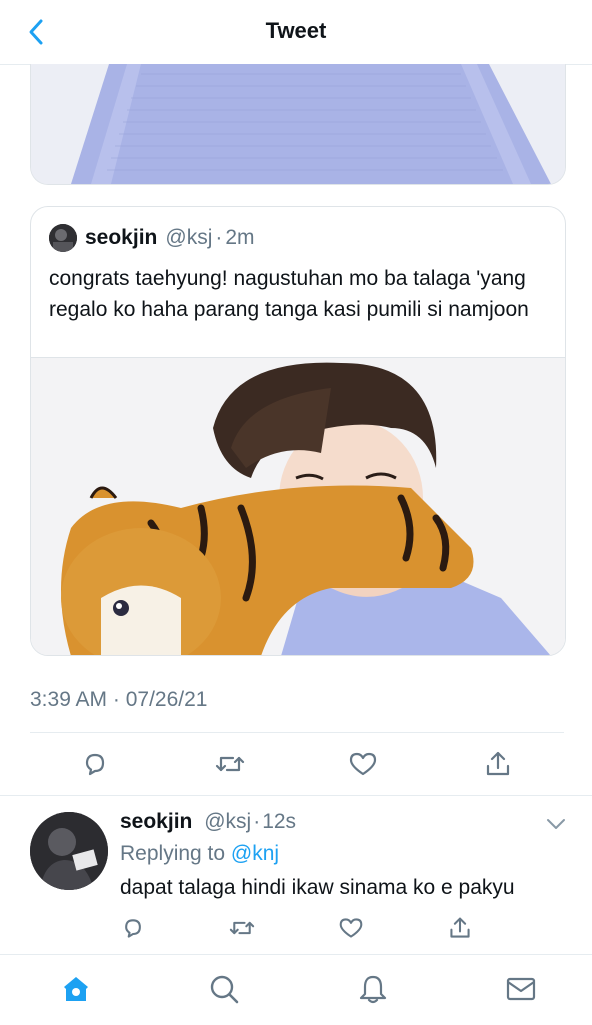  I want to click on page-title: Tweet, so click(296, 30).